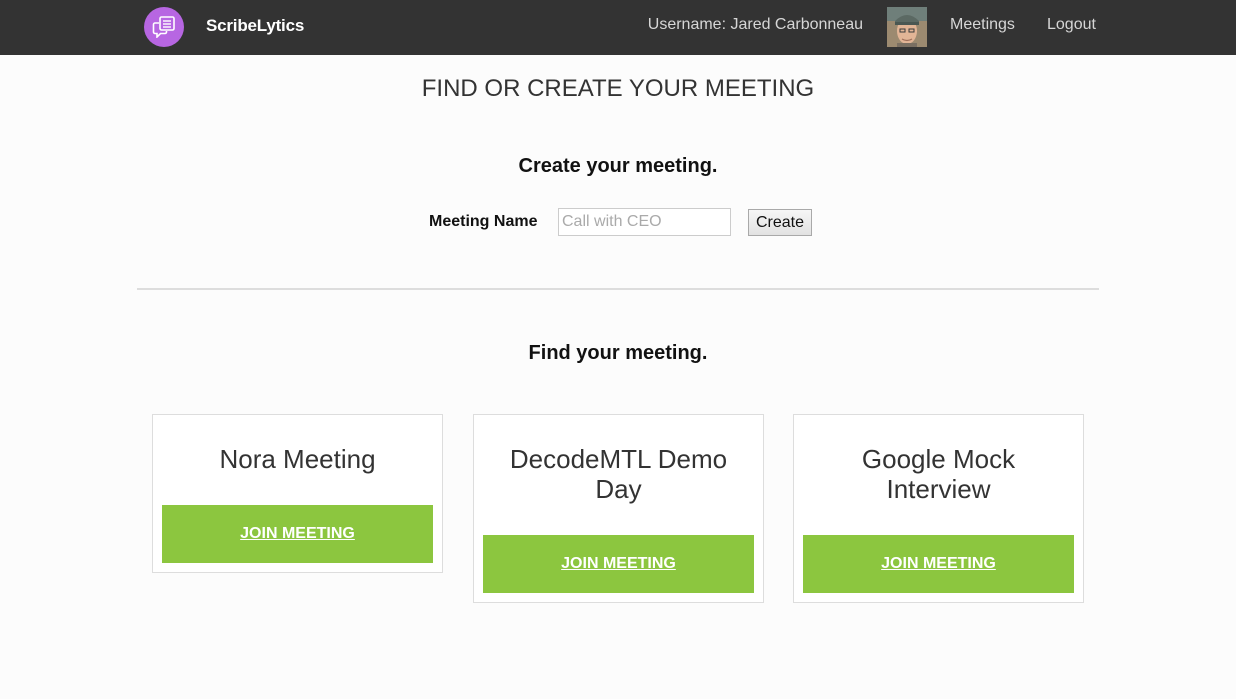 Image resolution: width=1236 pixels, height=699 pixels. What do you see at coordinates (618, 508) in the screenshot?
I see `meeting-card: DecodeMTL Demo Day JOIN MEETING` at bounding box center [618, 508].